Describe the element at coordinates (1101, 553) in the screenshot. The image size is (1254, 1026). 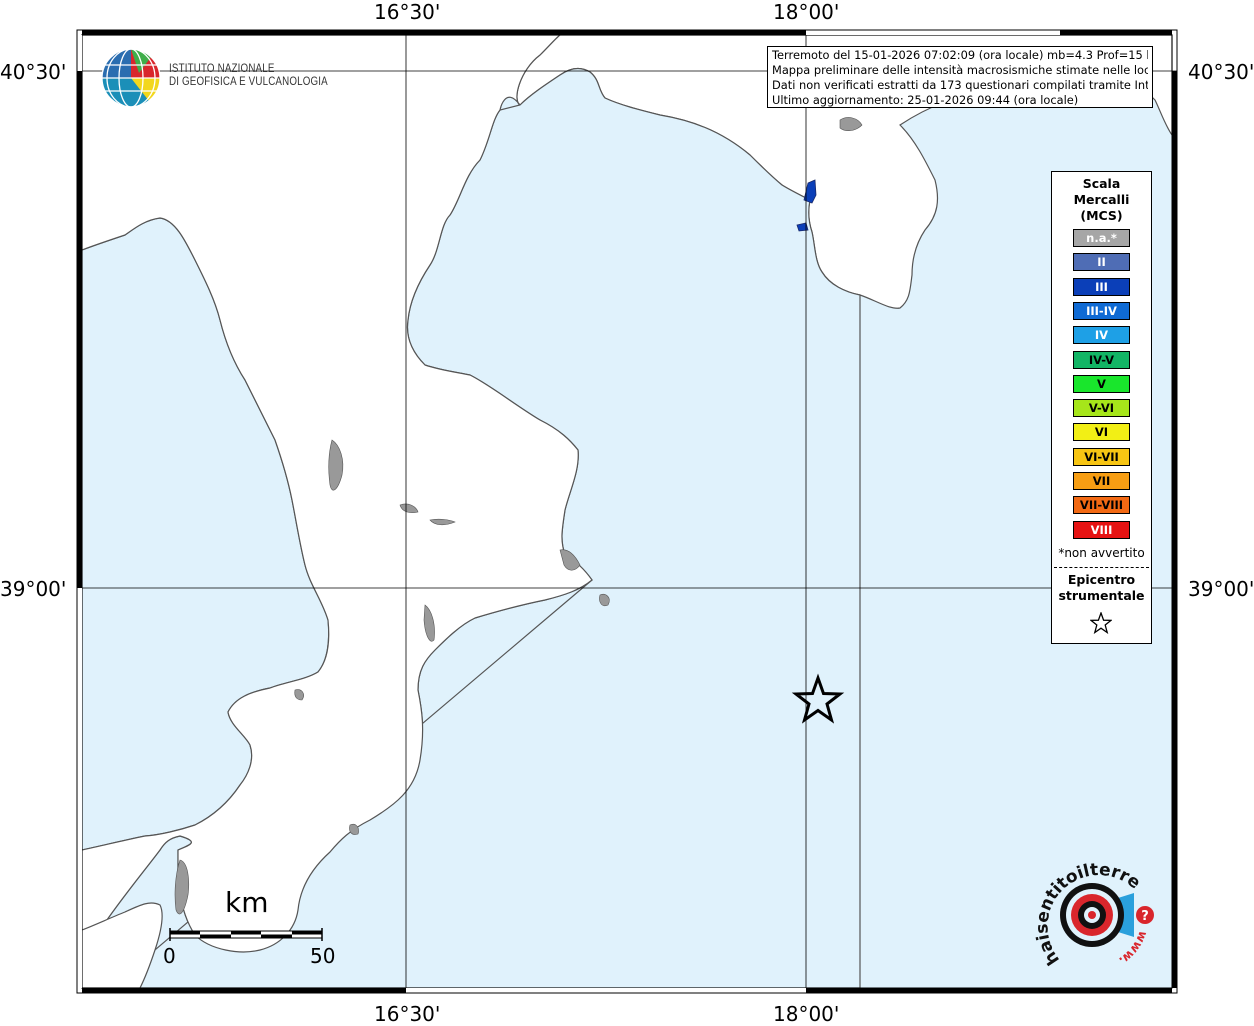
I see `legend-footnote: *non avvertito` at that location.